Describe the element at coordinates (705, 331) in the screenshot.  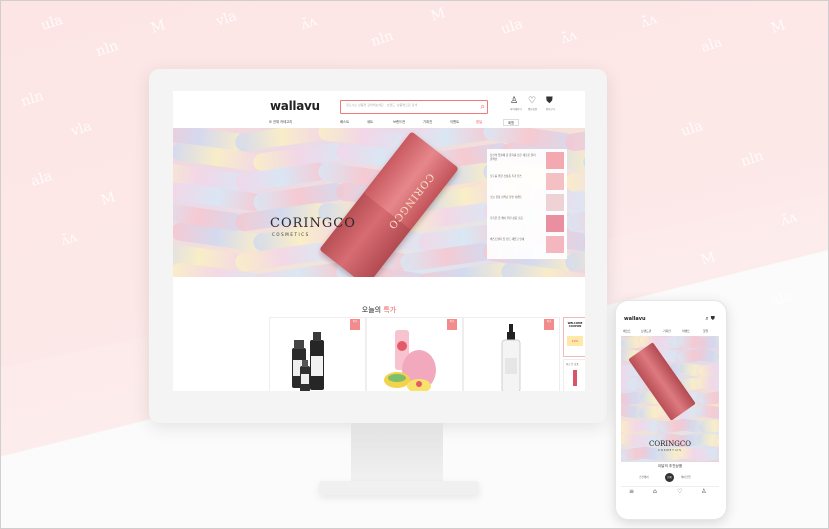
I see `tab-hotdeal: 핫딜` at that location.